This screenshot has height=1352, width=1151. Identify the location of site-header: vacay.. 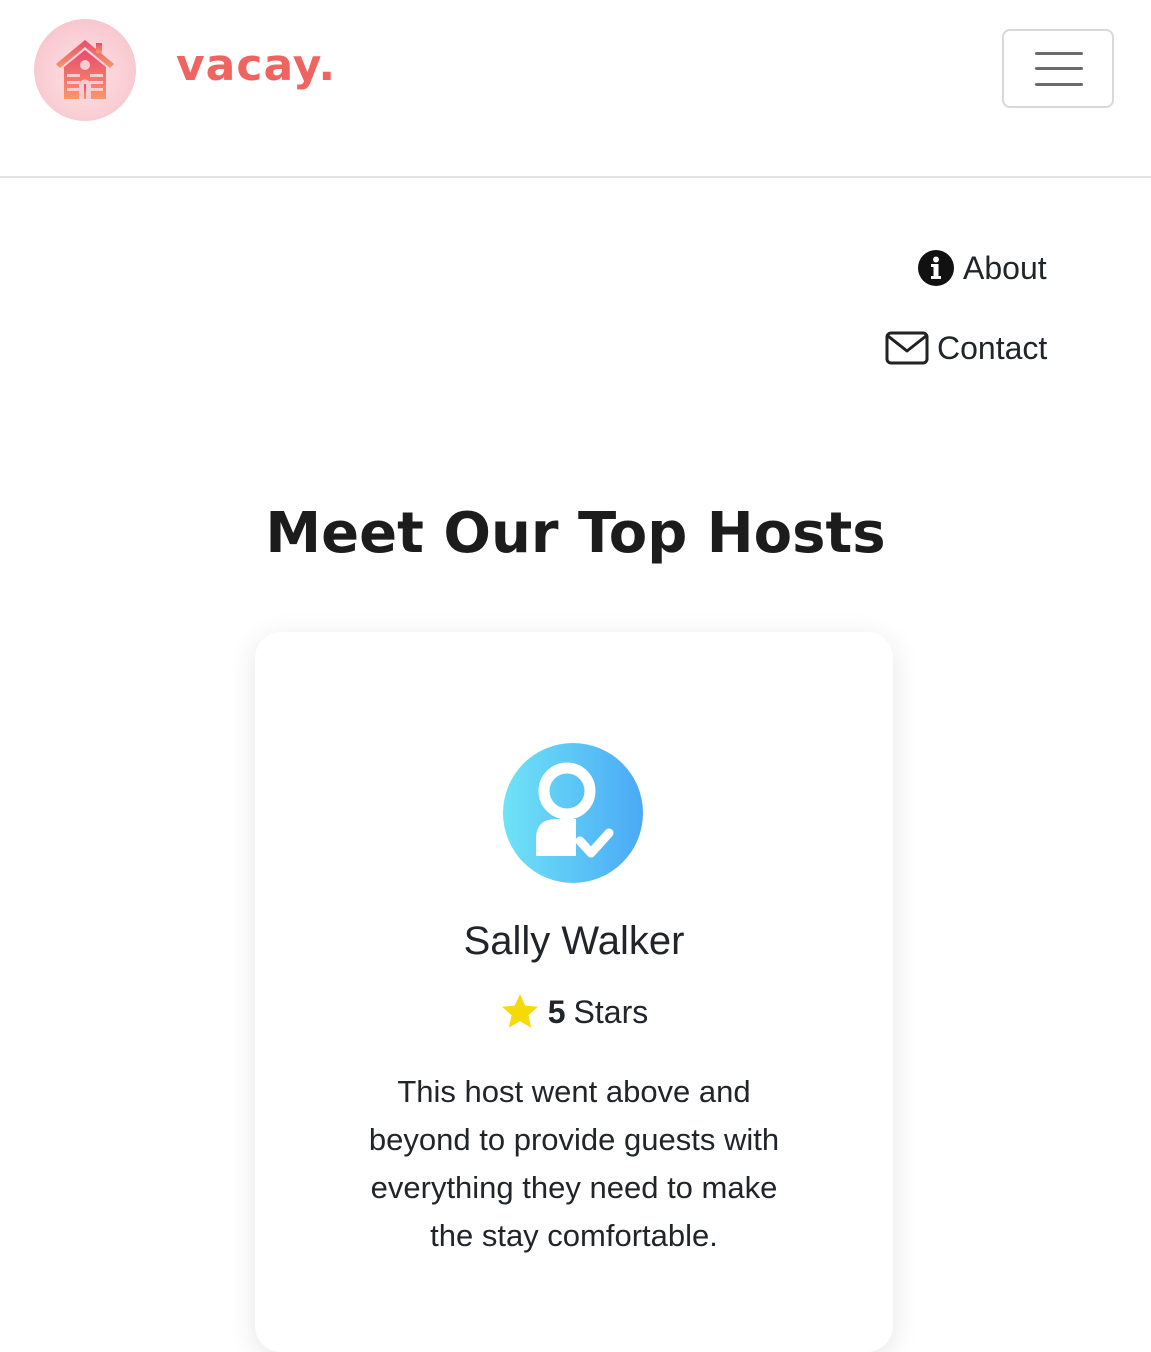
(575, 89).